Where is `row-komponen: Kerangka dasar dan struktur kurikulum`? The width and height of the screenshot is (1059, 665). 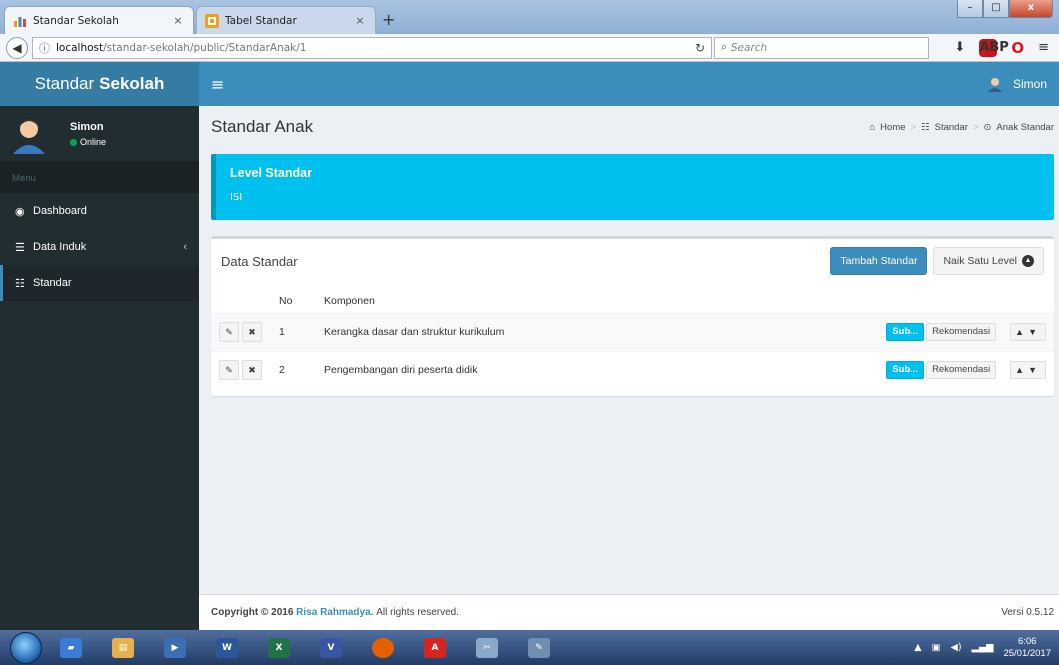
row-komponen: Kerangka dasar dan struktur kurikulum is located at coordinates (513, 331).